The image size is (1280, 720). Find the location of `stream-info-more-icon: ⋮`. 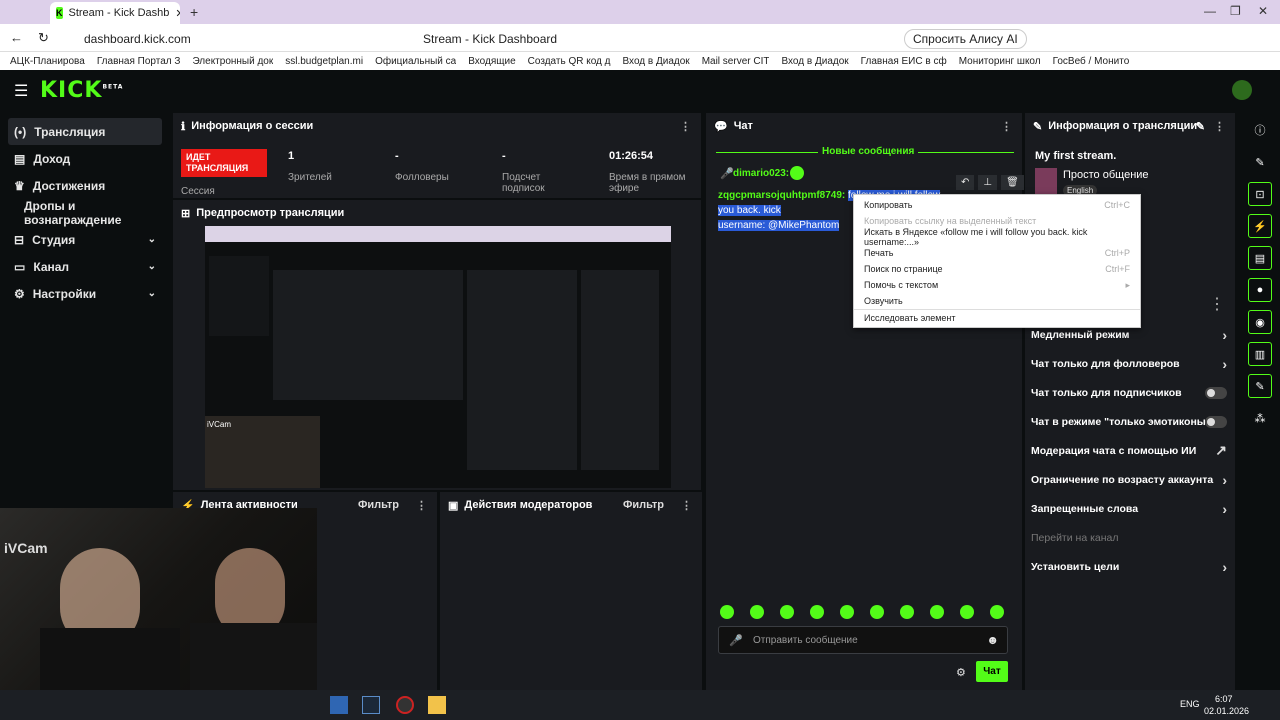

stream-info-more-icon: ⋮ is located at coordinates (1219, 126).